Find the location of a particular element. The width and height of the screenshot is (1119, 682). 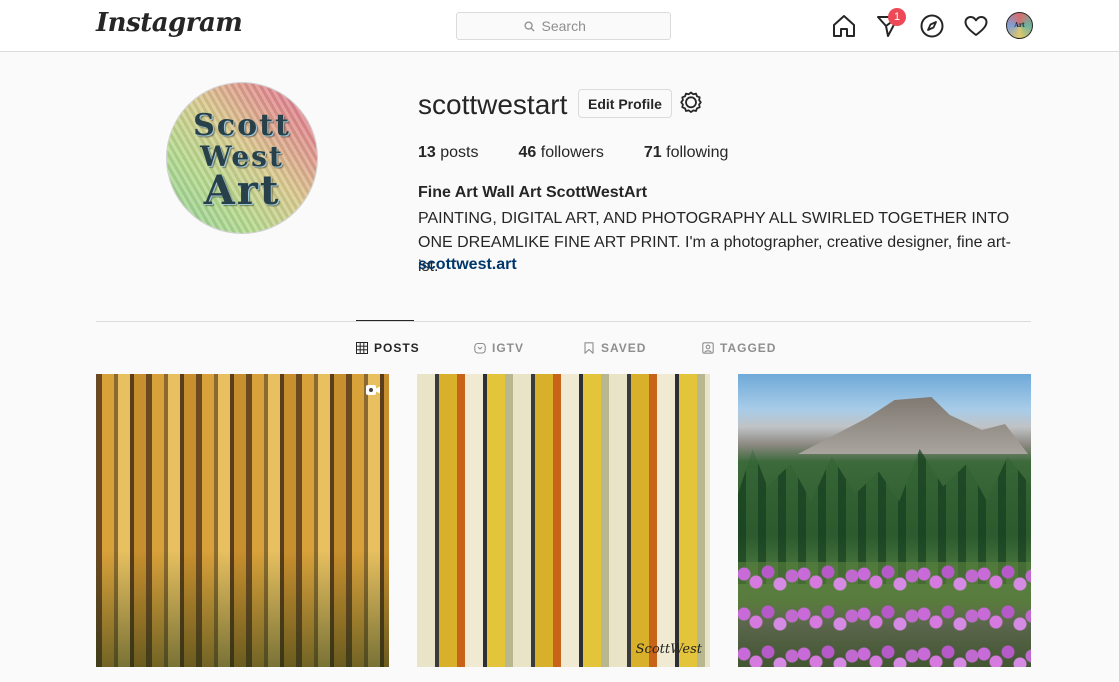

following-count: 71 following is located at coordinates (686, 153).